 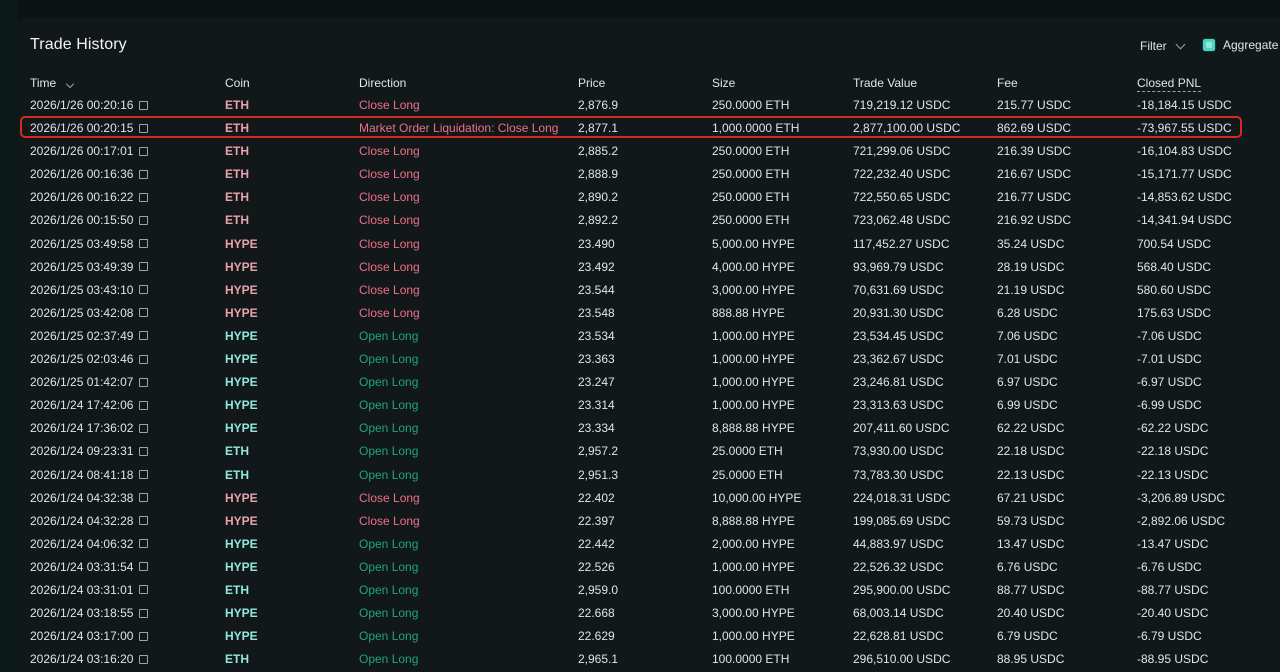 What do you see at coordinates (82, 289) in the screenshot?
I see `trade-time-text: 2026/1/25 03:43:10` at bounding box center [82, 289].